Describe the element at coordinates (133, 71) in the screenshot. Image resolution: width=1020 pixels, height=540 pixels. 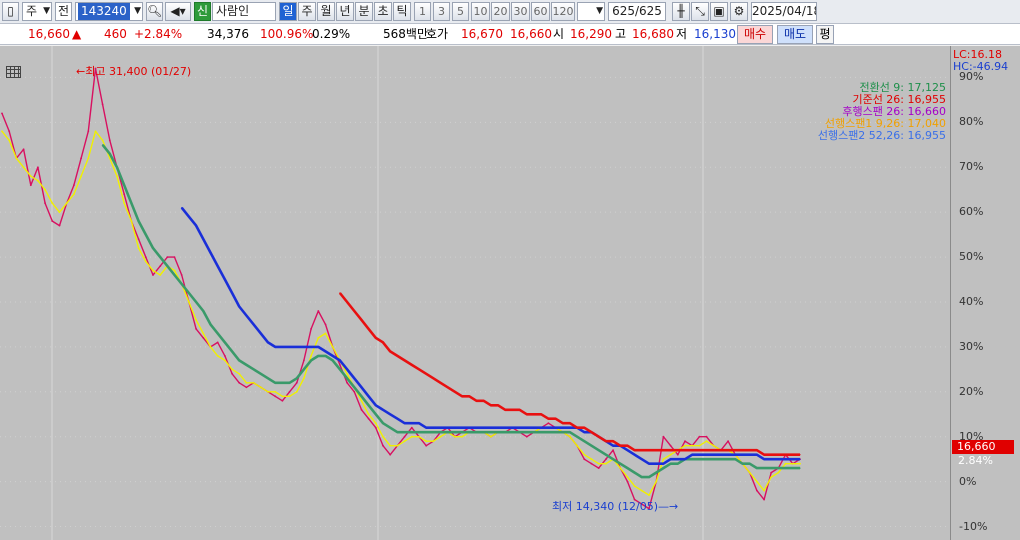
I see `high-annotation: ←최고 31,400 (01/27)` at that location.